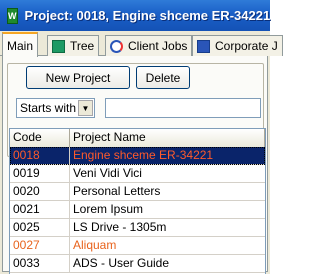 The image size is (320, 274). I want to click on table-row: 0021 Lorem Ipsum, so click(137, 210).